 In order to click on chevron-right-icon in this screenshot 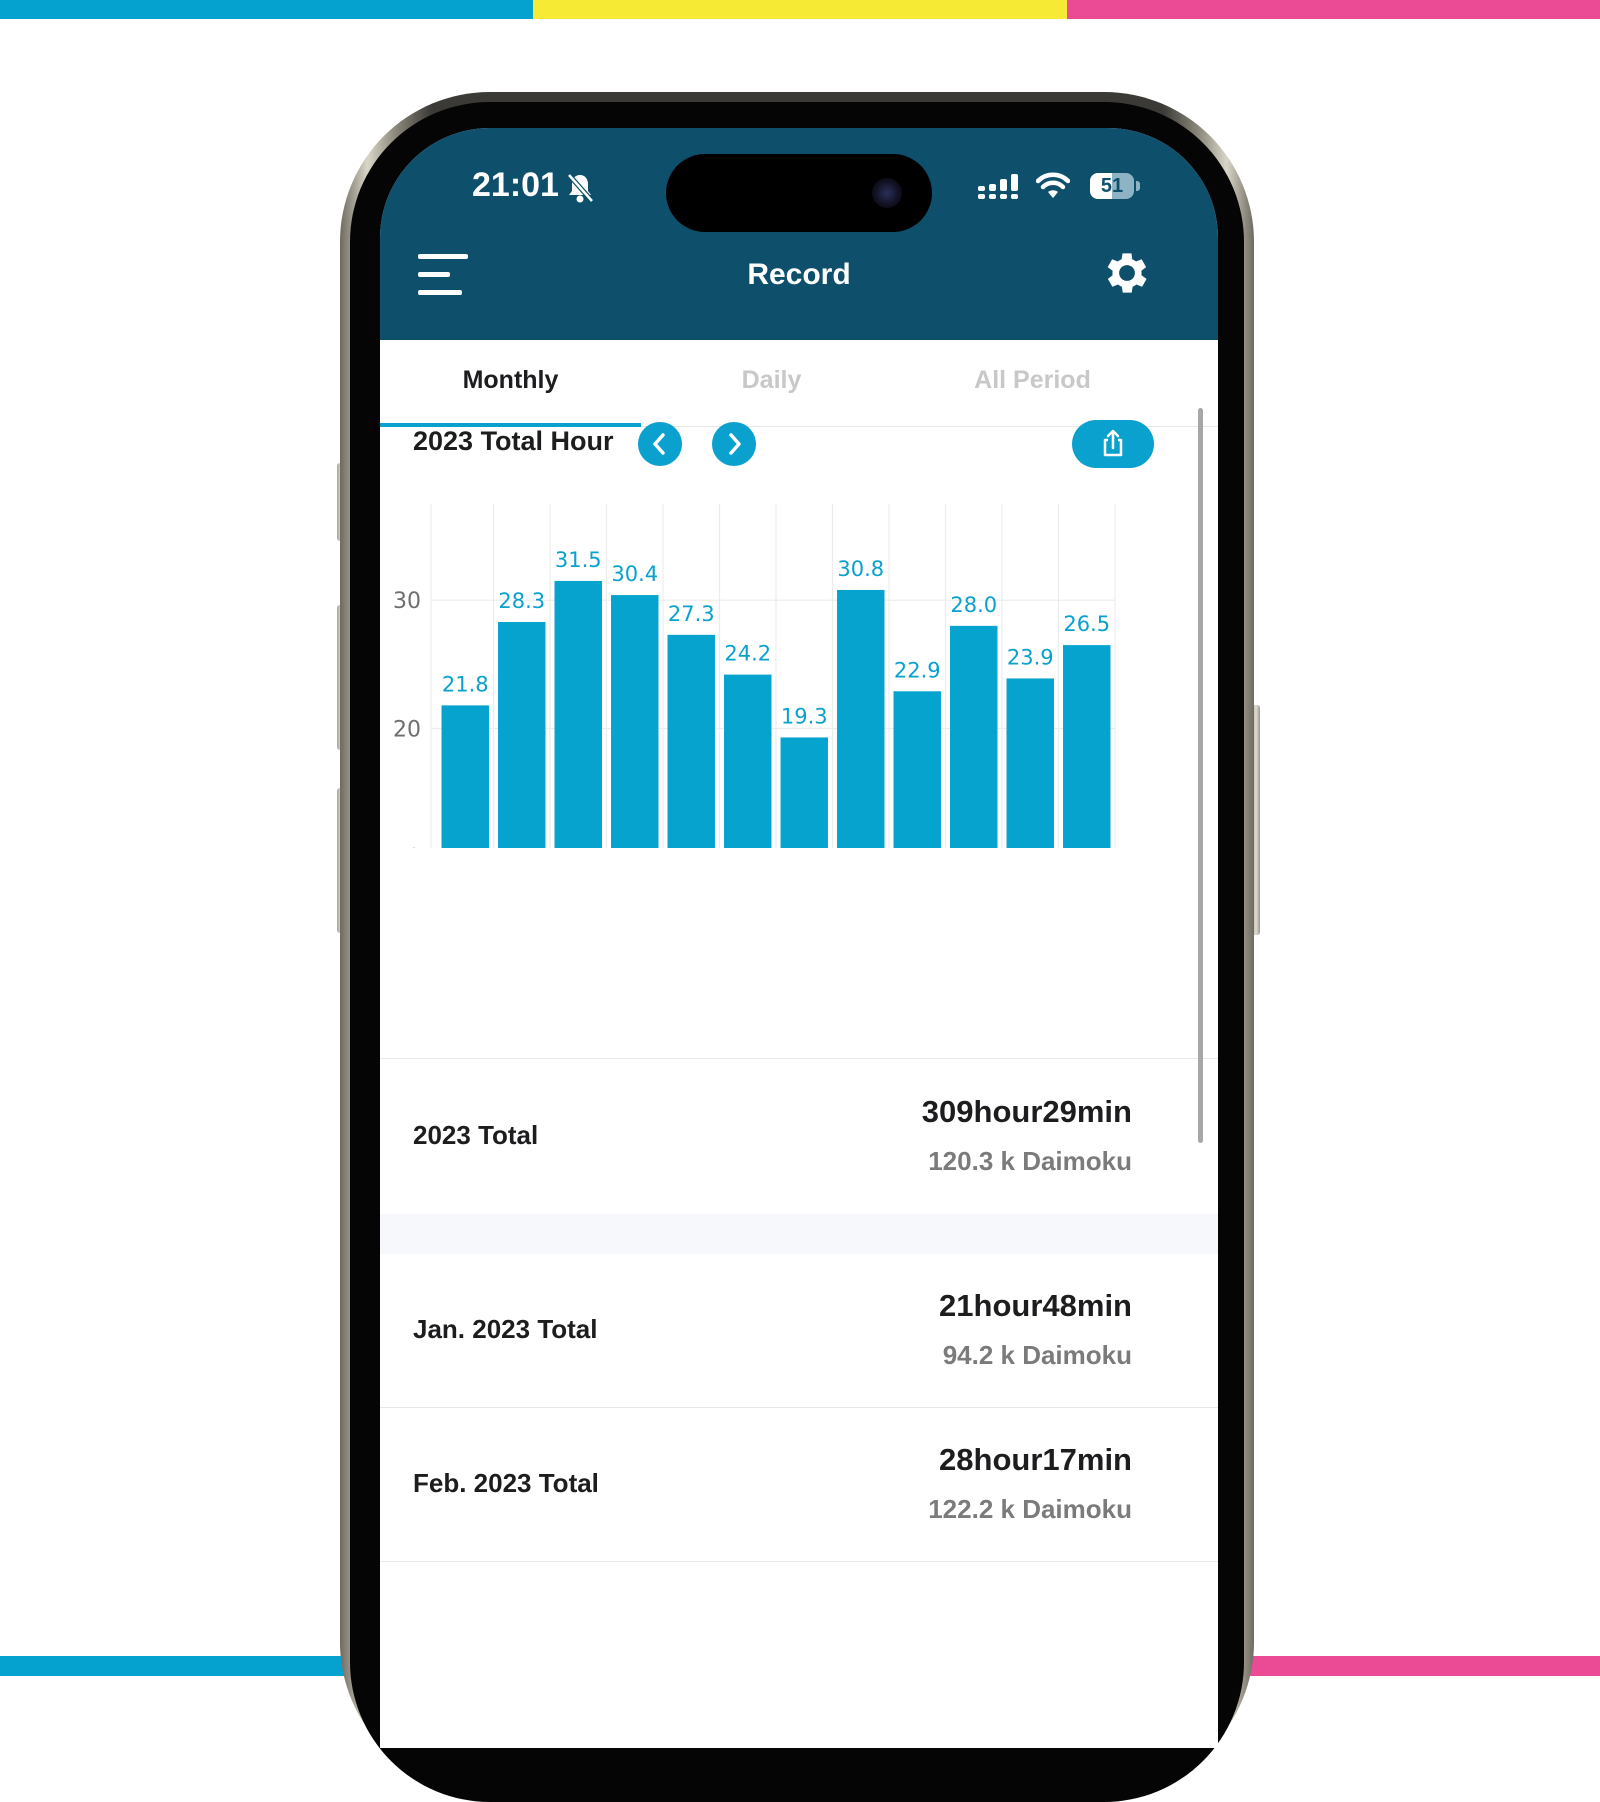, I will do `click(735, 444)`.